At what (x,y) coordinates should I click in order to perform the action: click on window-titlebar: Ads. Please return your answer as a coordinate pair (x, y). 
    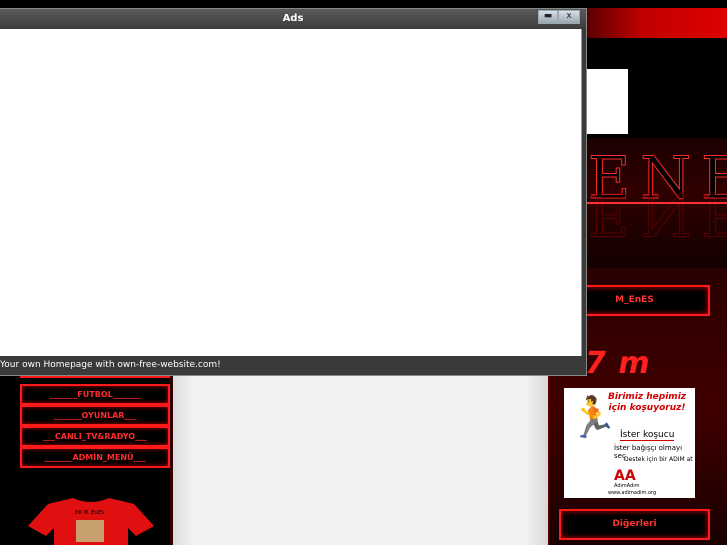
    Looking at the image, I should click on (293, 18).